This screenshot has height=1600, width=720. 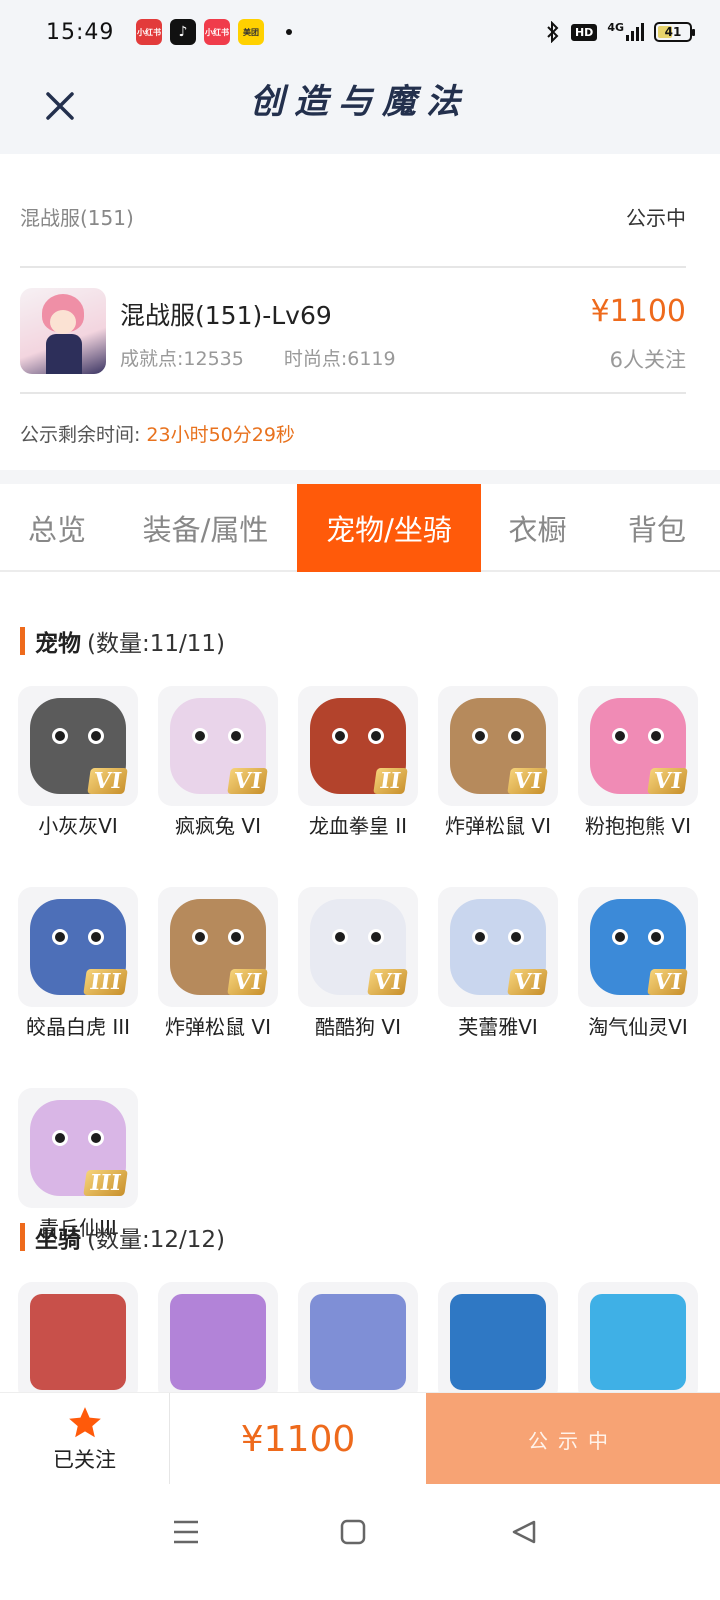 I want to click on character-avatar, so click(x=63, y=331).